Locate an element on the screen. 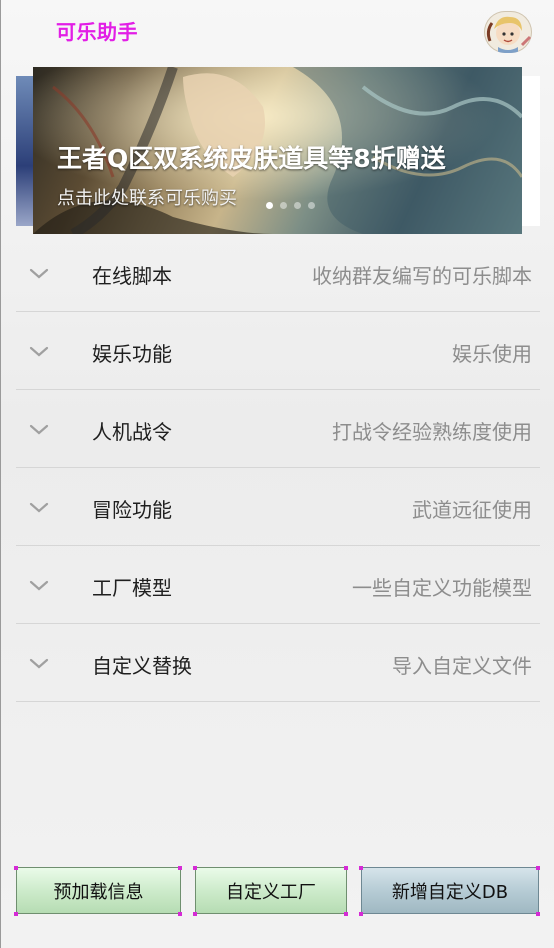  custom-factory-label: 自定义工厂 is located at coordinates (271, 892).